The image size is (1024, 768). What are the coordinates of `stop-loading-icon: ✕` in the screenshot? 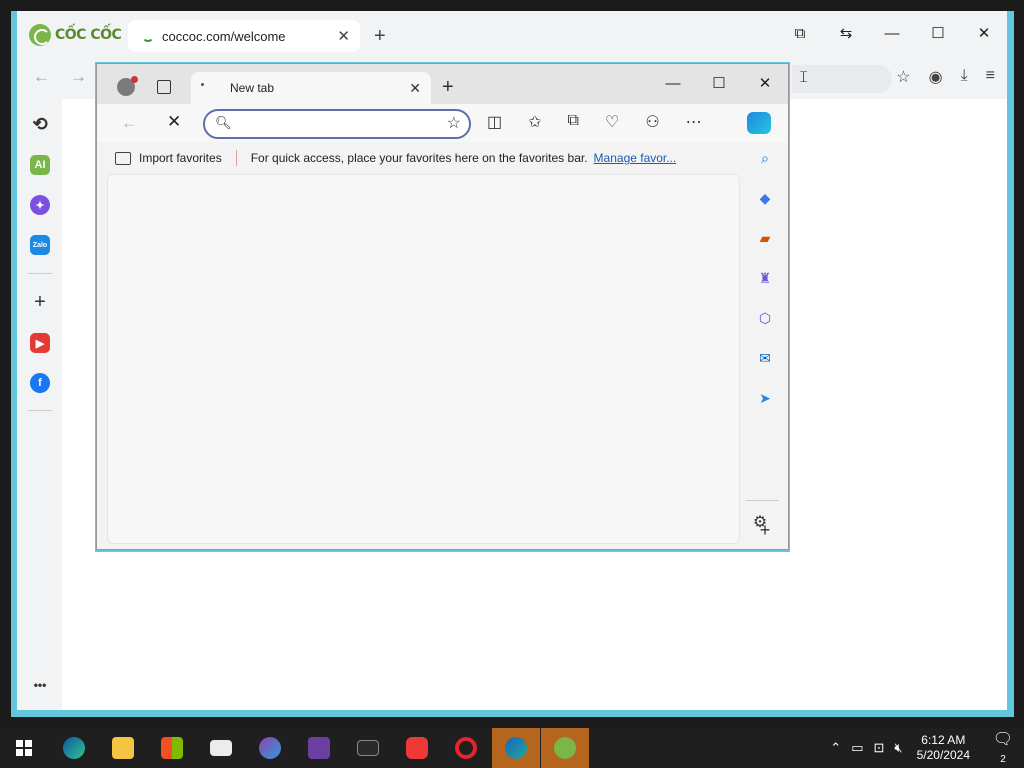 It's located at (174, 122).